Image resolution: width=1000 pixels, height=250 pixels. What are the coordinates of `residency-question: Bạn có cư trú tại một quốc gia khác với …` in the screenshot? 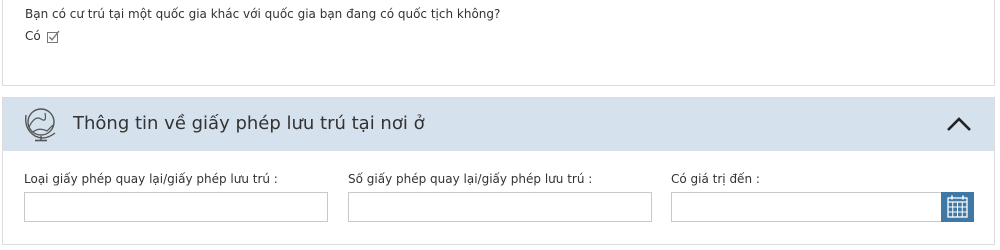 It's located at (263, 14).